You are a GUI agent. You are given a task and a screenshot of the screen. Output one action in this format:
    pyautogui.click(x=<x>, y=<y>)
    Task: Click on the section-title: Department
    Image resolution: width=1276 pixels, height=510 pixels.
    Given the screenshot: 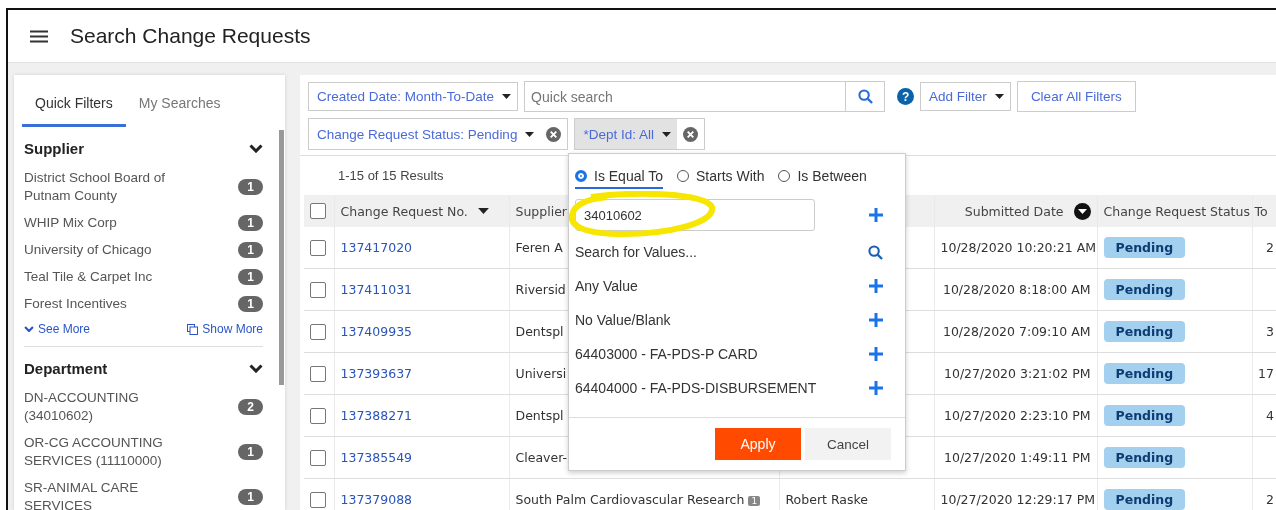 What is the action you would take?
    pyautogui.click(x=66, y=368)
    